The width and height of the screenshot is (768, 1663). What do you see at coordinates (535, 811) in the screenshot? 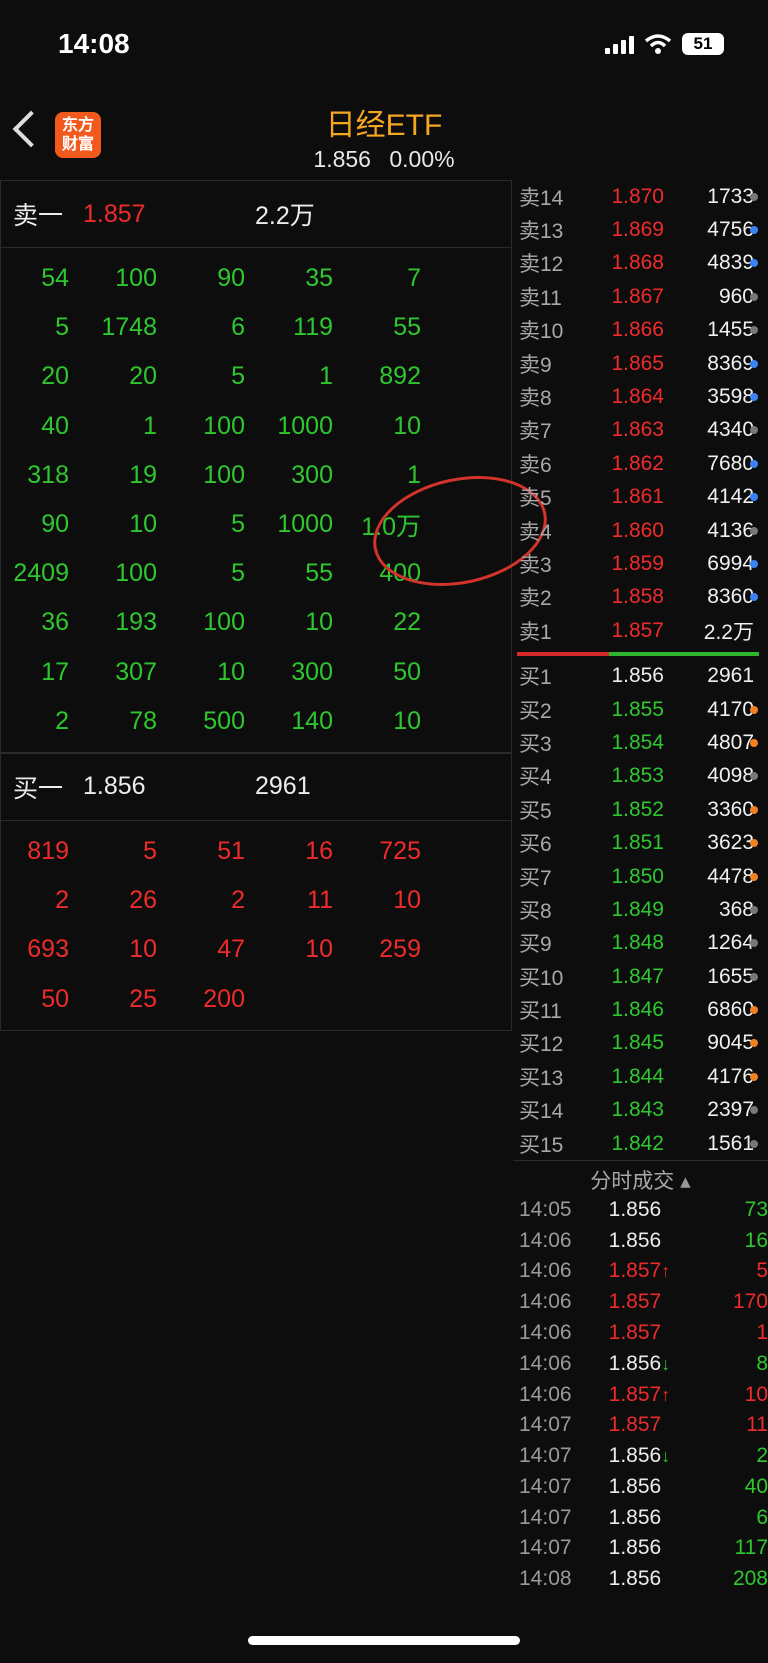
I see `bid-level-label: 买5` at bounding box center [535, 811].